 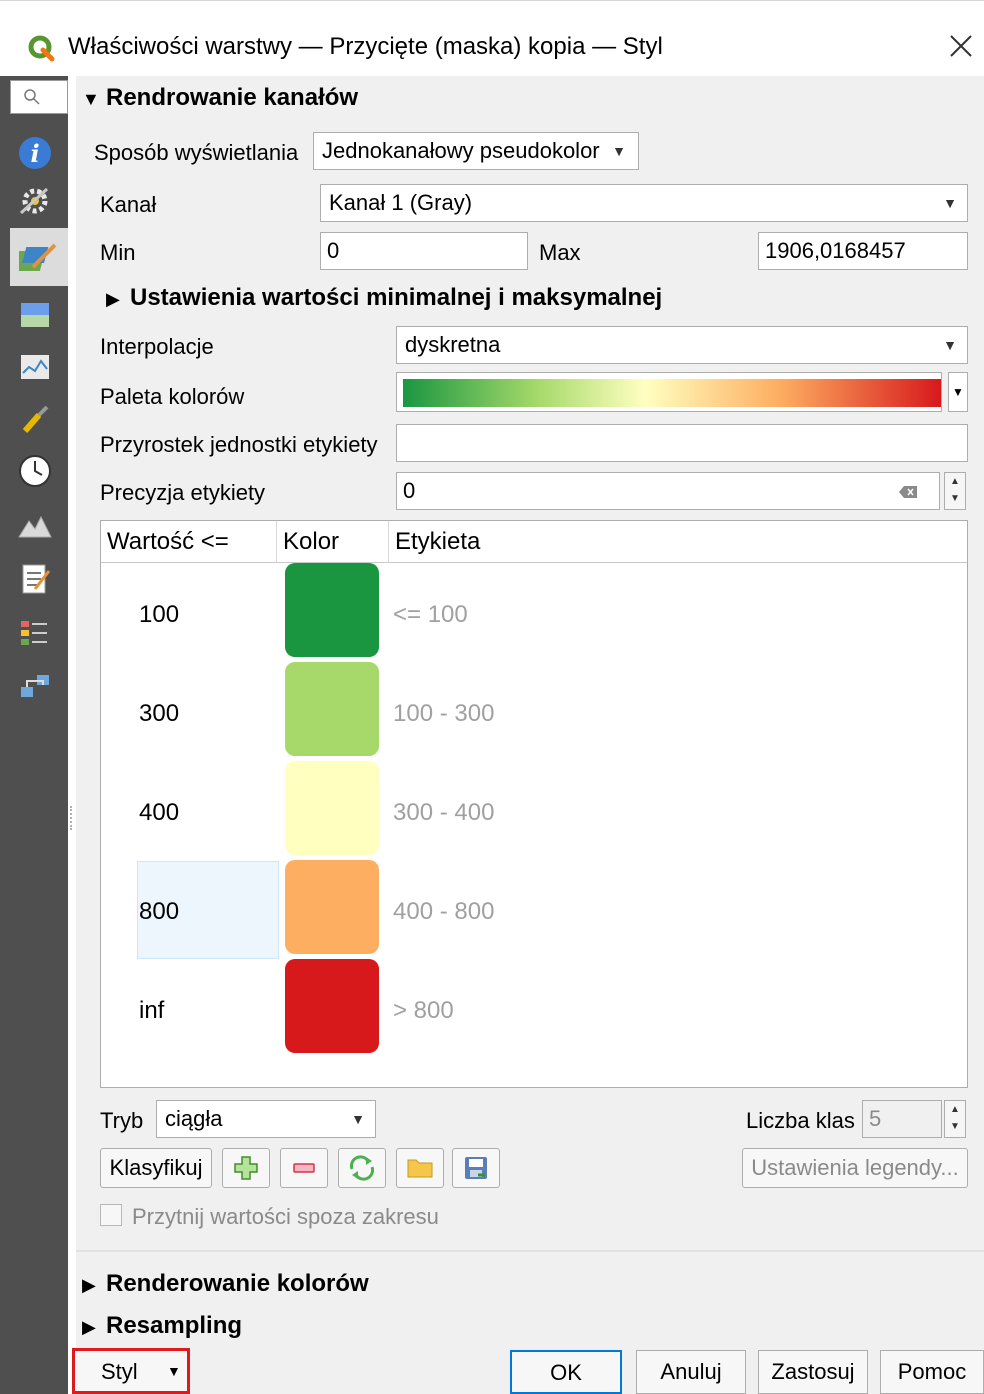 What do you see at coordinates (159, 615) in the screenshot?
I see `table-row-value: 100` at bounding box center [159, 615].